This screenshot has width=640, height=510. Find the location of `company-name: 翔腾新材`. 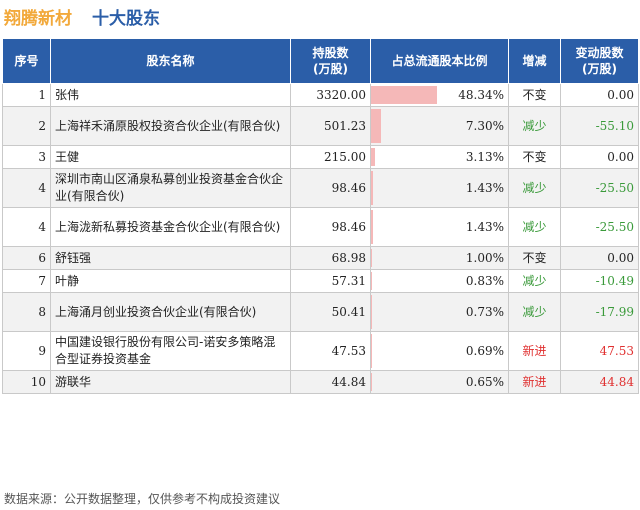

company-name: 翔腾新材 is located at coordinates (38, 19).